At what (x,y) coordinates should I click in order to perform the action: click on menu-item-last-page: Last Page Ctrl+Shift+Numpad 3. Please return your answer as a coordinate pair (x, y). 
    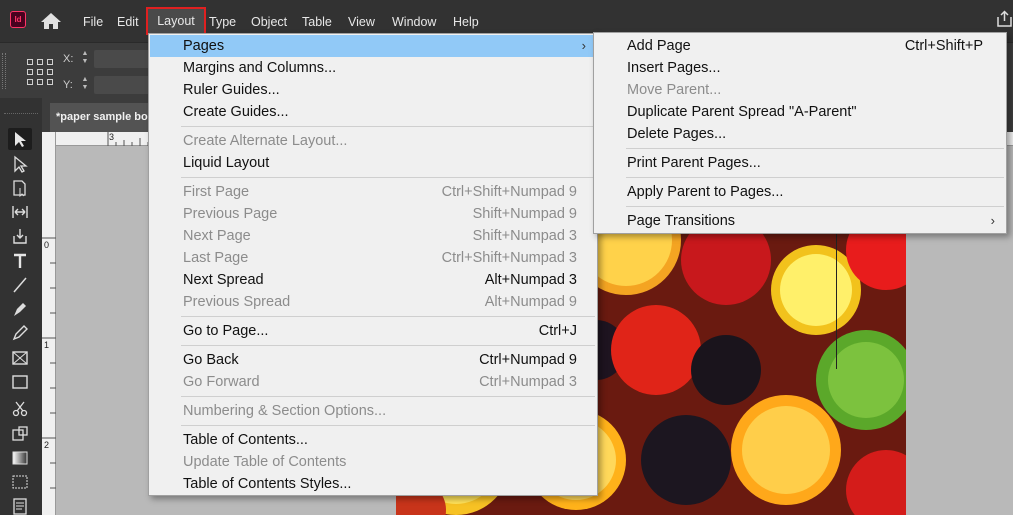
    Looking at the image, I should click on (373, 258).